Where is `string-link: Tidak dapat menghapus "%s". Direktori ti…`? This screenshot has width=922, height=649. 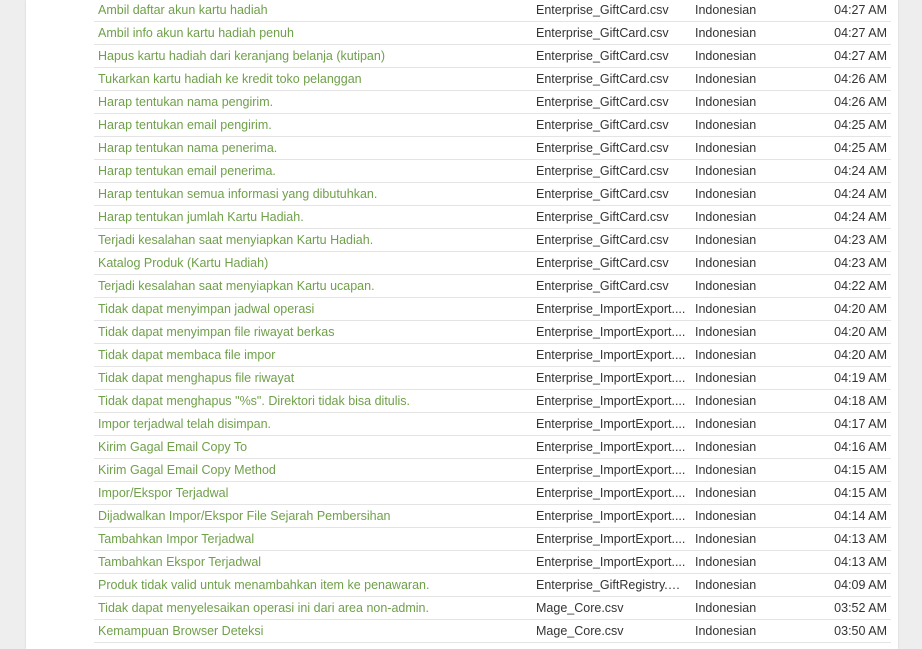 string-link: Tidak dapat menghapus "%s". Direktori ti… is located at coordinates (313, 401).